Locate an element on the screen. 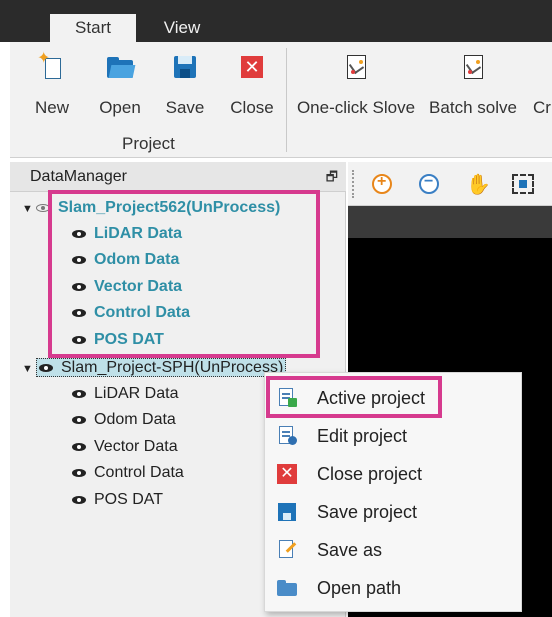 This screenshot has width=552, height=617. view-toolbar: ✋ is located at coordinates (450, 184).